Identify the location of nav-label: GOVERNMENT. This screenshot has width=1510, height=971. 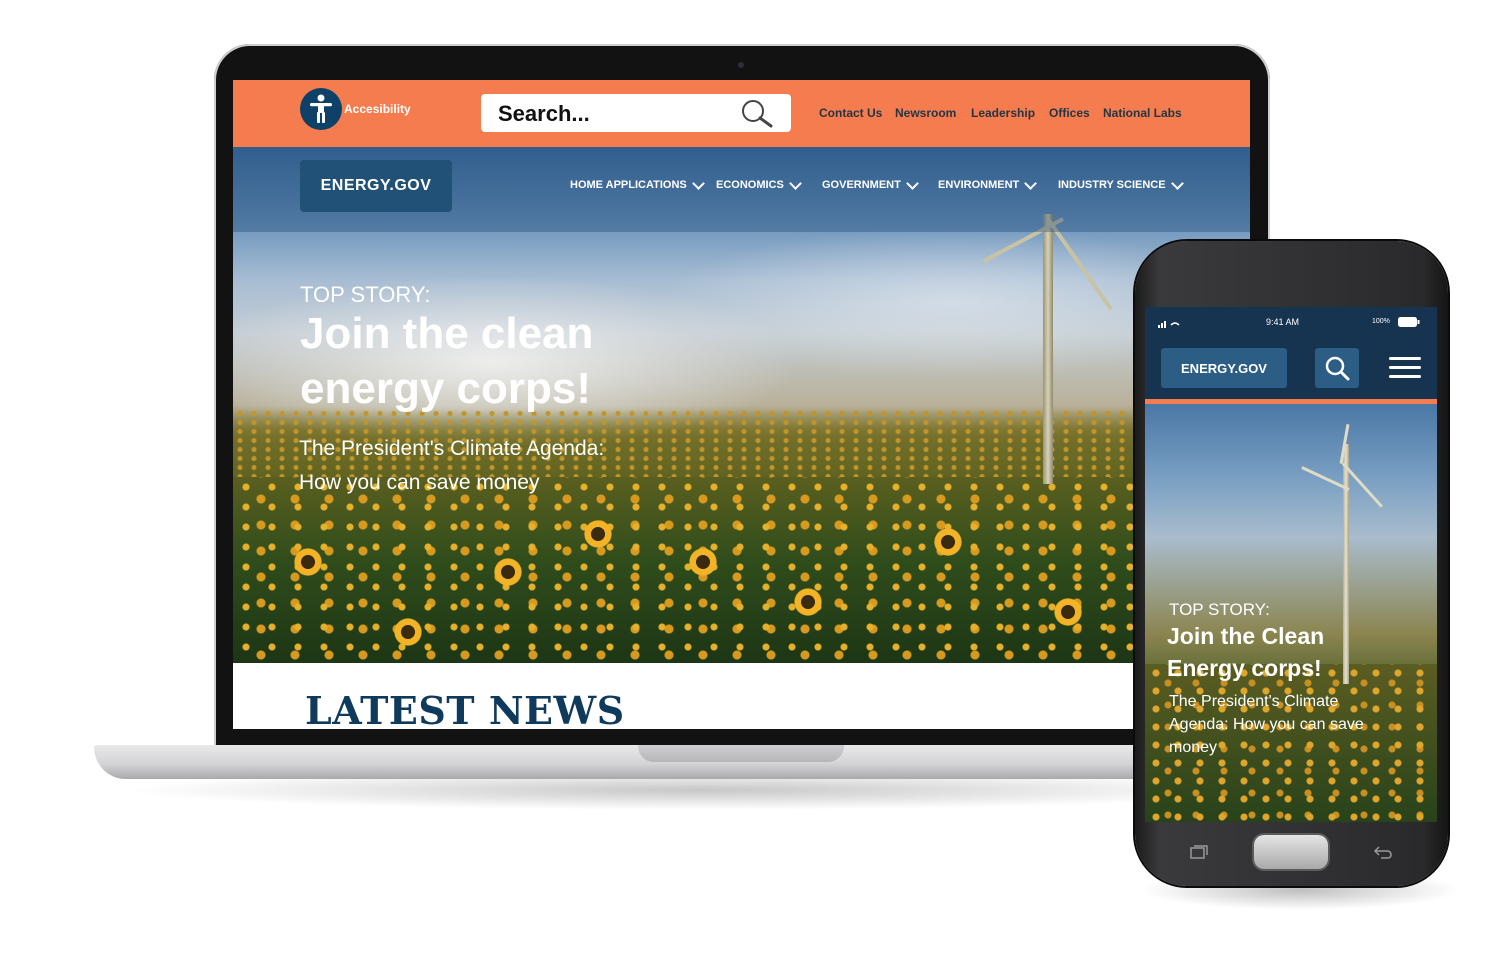
(861, 185).